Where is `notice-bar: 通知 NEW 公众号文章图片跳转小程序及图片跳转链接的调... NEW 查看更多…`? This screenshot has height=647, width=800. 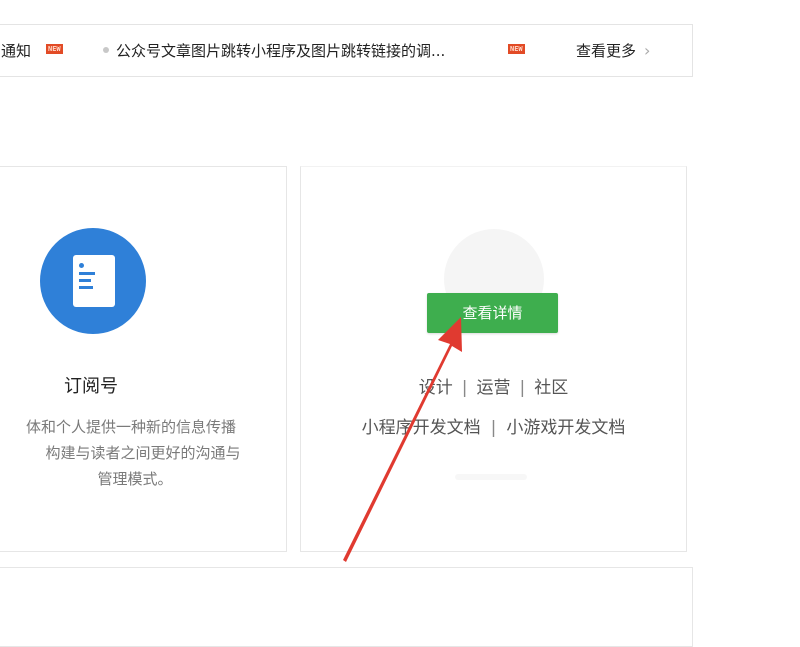
notice-bar: 通知 NEW 公众号文章图片跳转小程序及图片跳转链接的调... NEW 查看更多… is located at coordinates (346, 50).